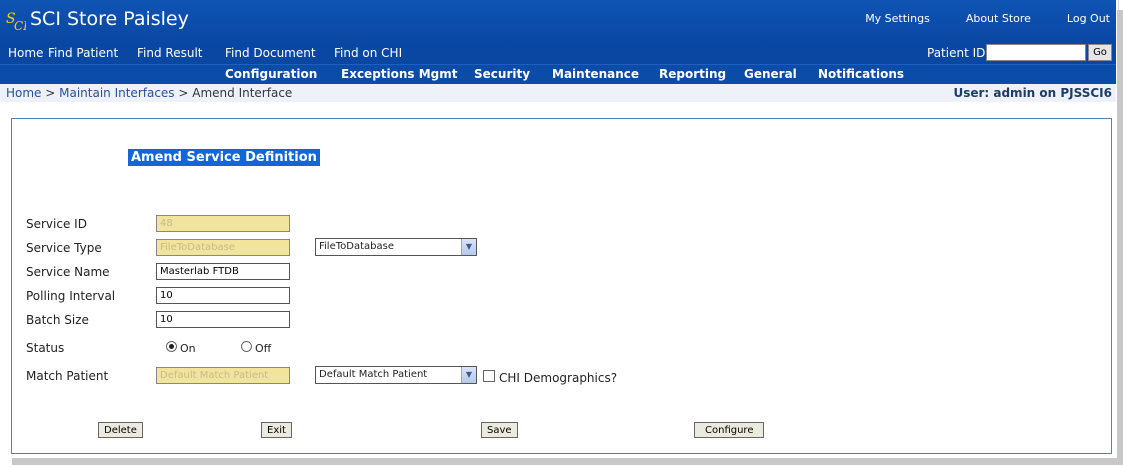 The width and height of the screenshot is (1123, 467). I want to click on nav-home: Home, so click(25, 53).